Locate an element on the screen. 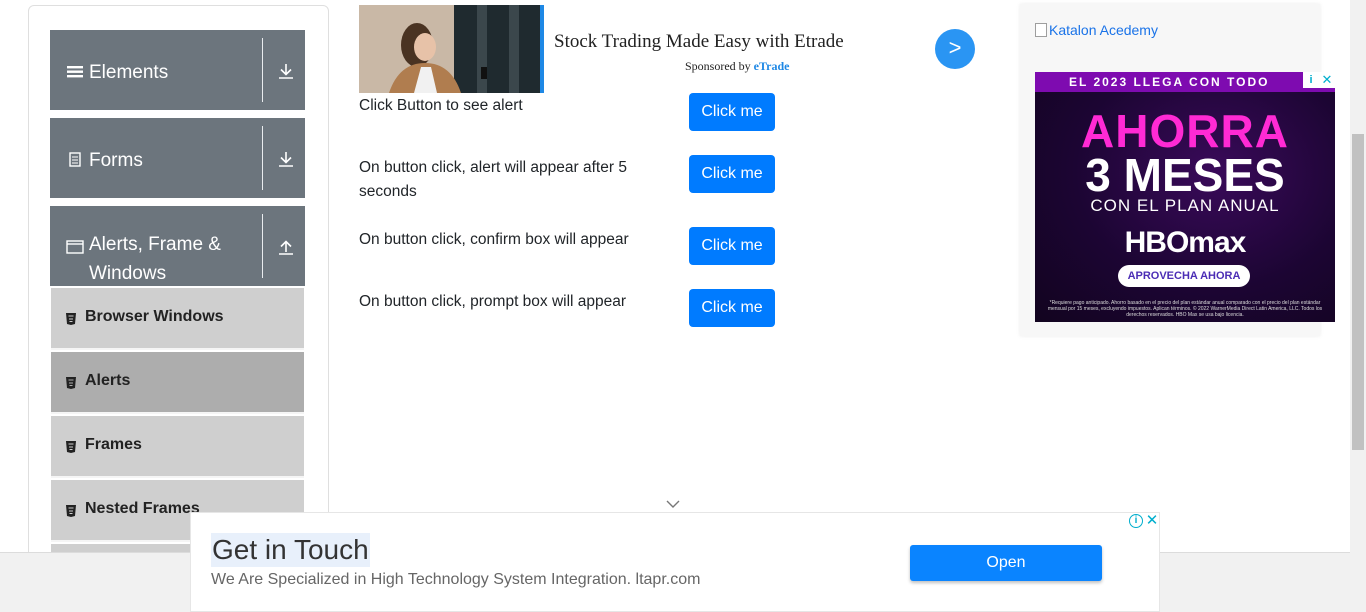 The width and height of the screenshot is (1366, 612). group-alerts-frame-windows: Alerts, Frame & Windows is located at coordinates (177, 246).